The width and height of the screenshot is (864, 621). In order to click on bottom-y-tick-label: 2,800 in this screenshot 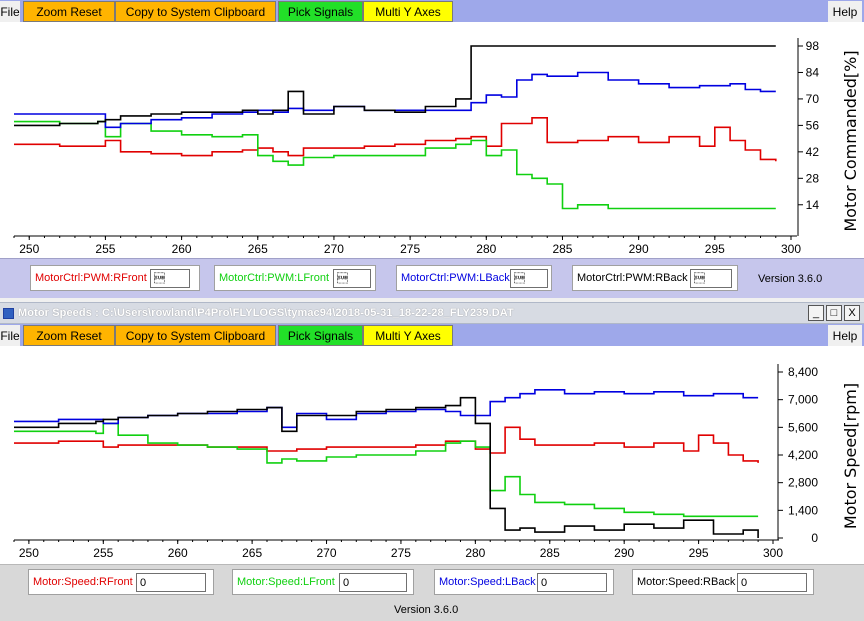, I will do `click(803, 483)`.